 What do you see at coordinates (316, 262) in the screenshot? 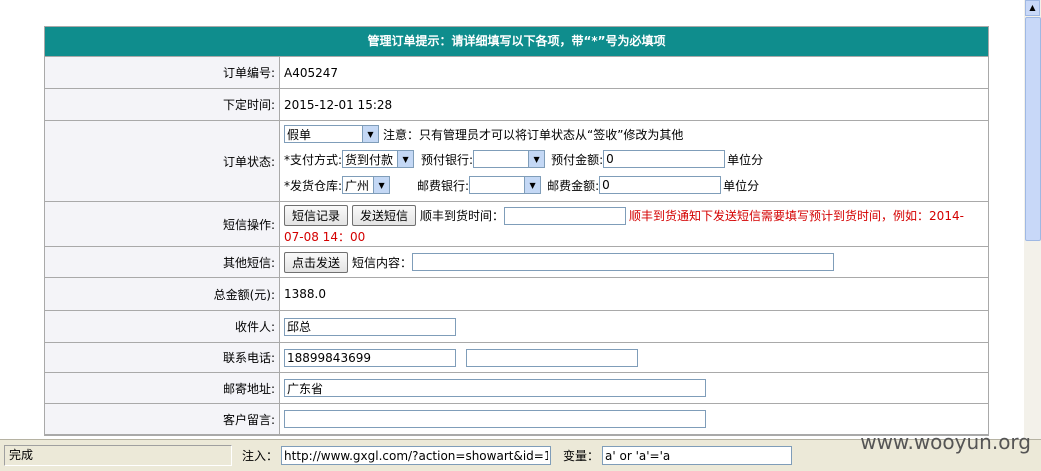
I see `click-send-button: 点击发送` at bounding box center [316, 262].